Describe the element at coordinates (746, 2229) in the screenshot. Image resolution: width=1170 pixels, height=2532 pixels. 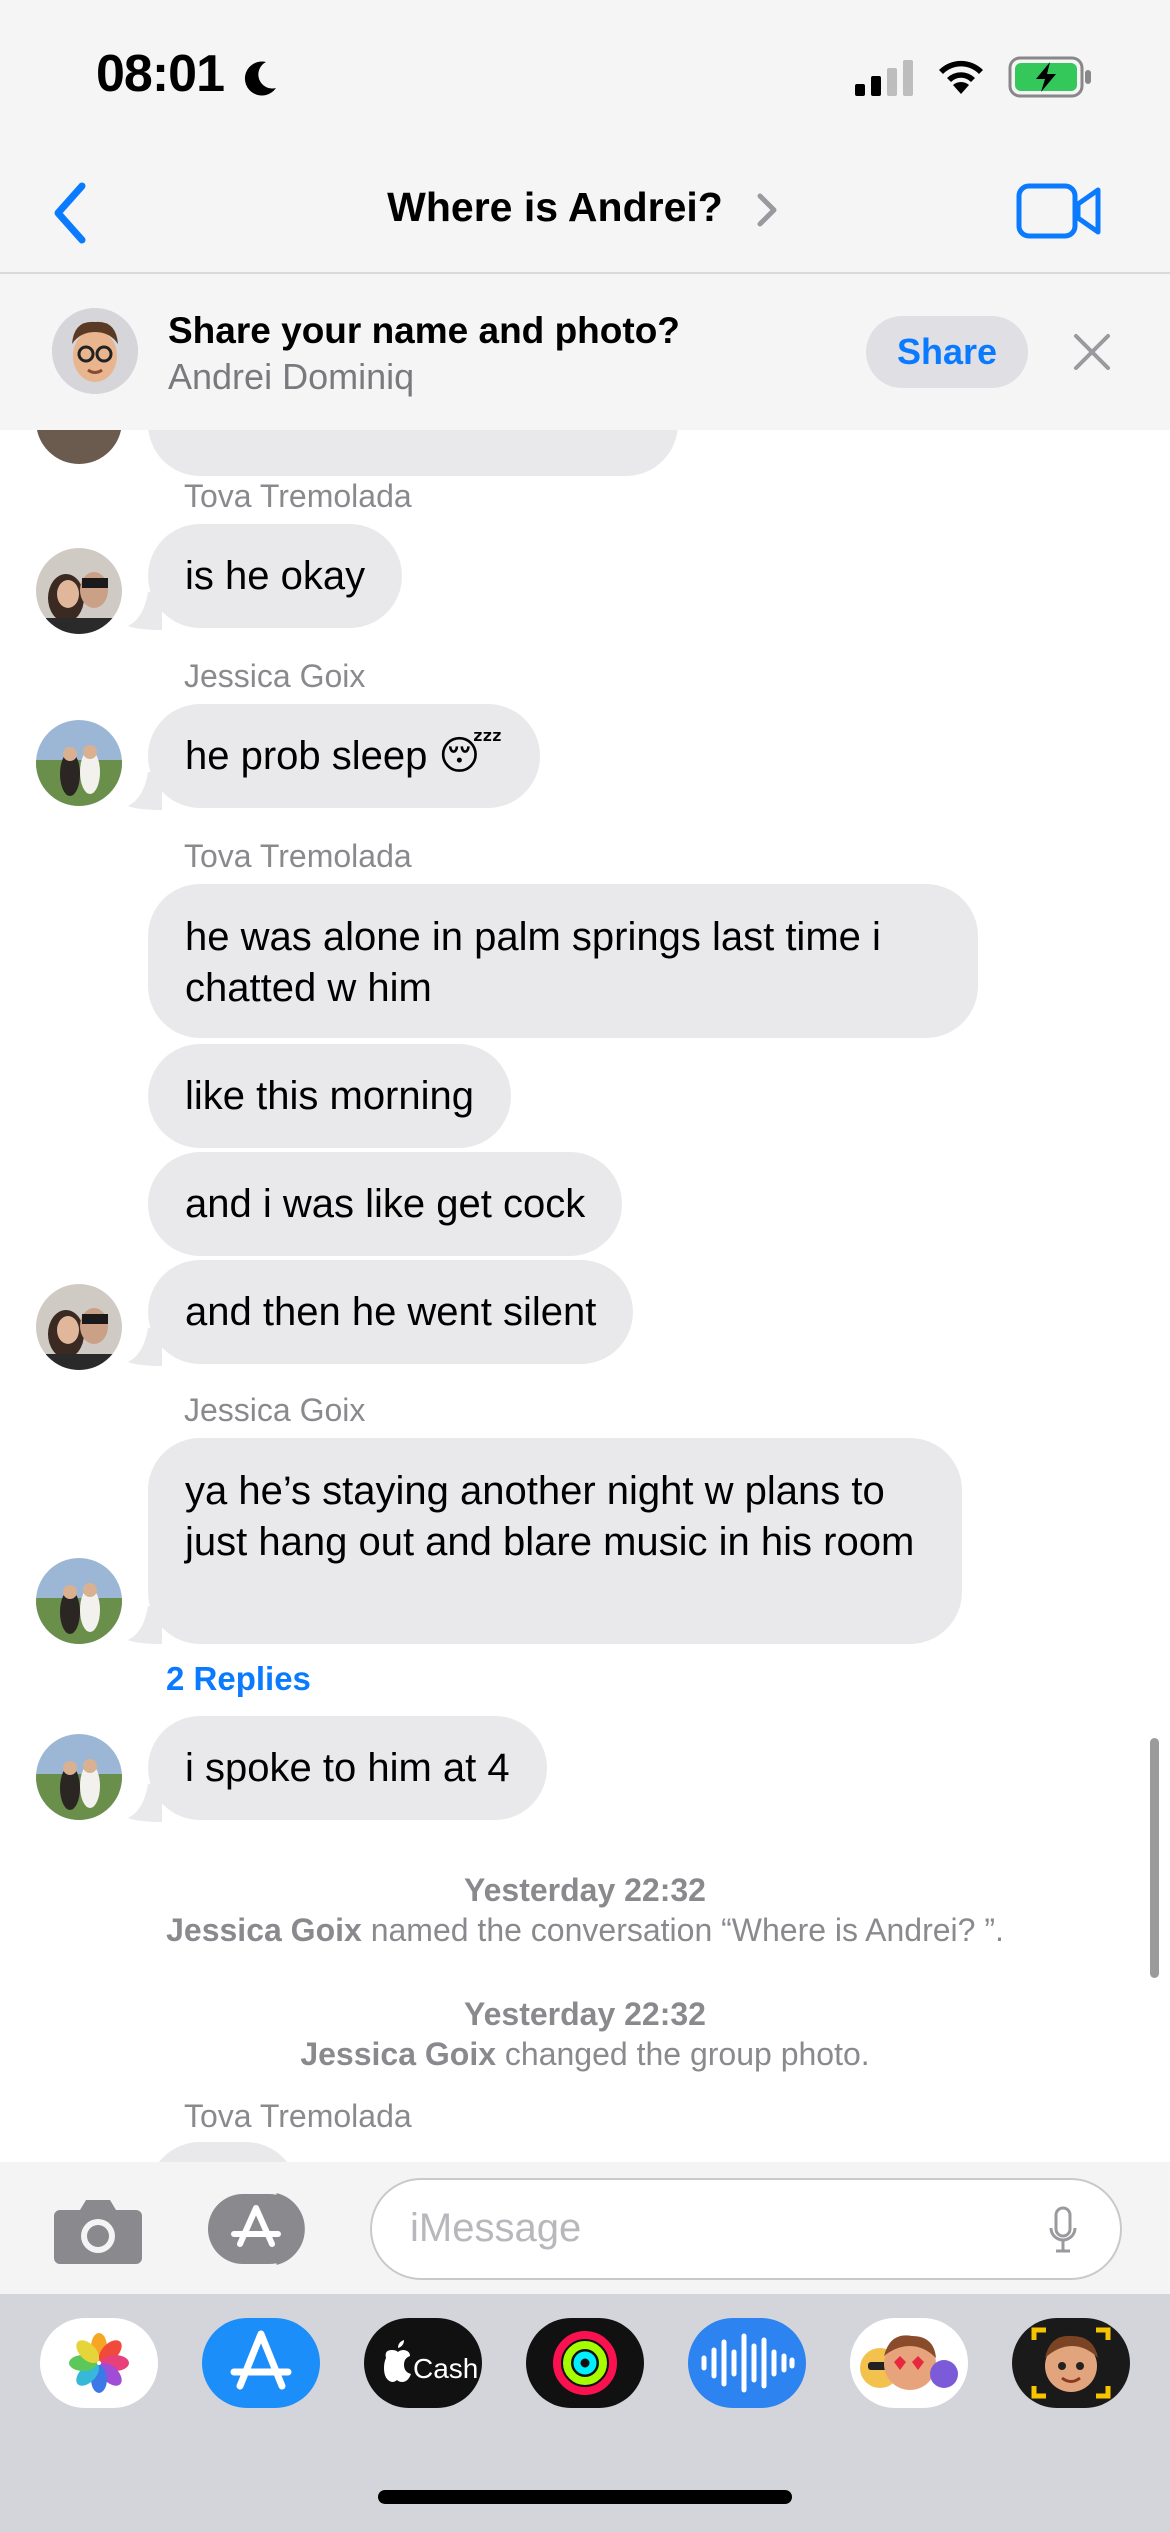
I see `imessage-input: iMessage` at that location.